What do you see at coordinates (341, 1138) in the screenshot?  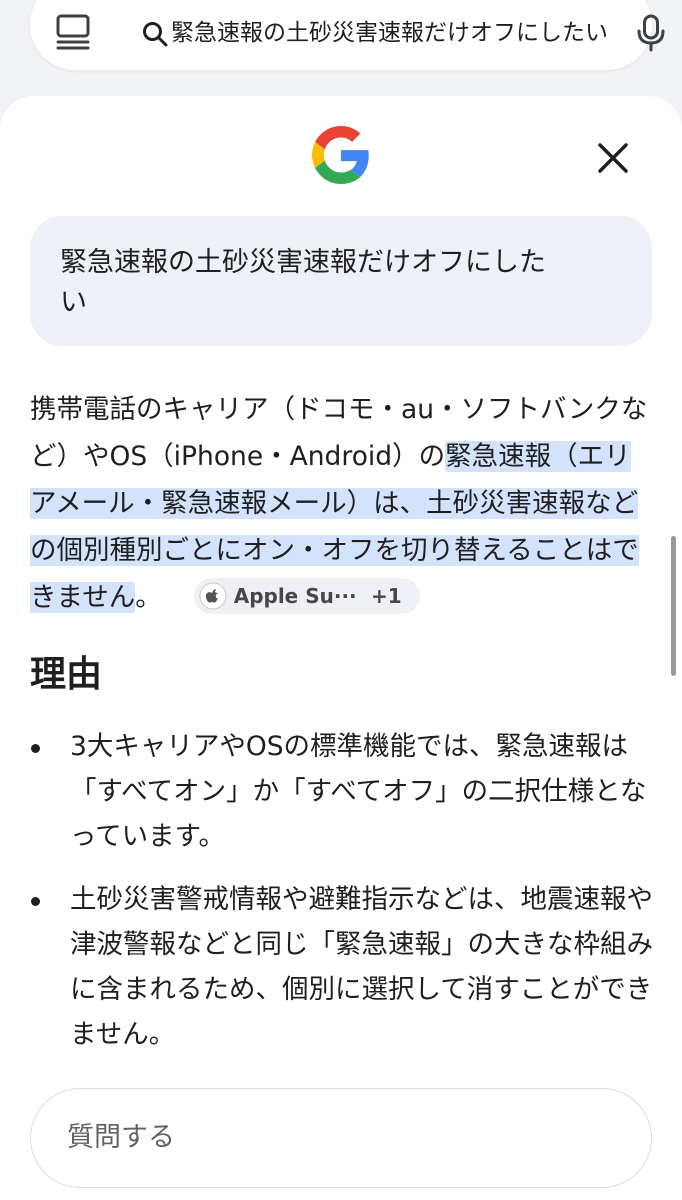 I see `ask-follow-up-input: 質問する` at bounding box center [341, 1138].